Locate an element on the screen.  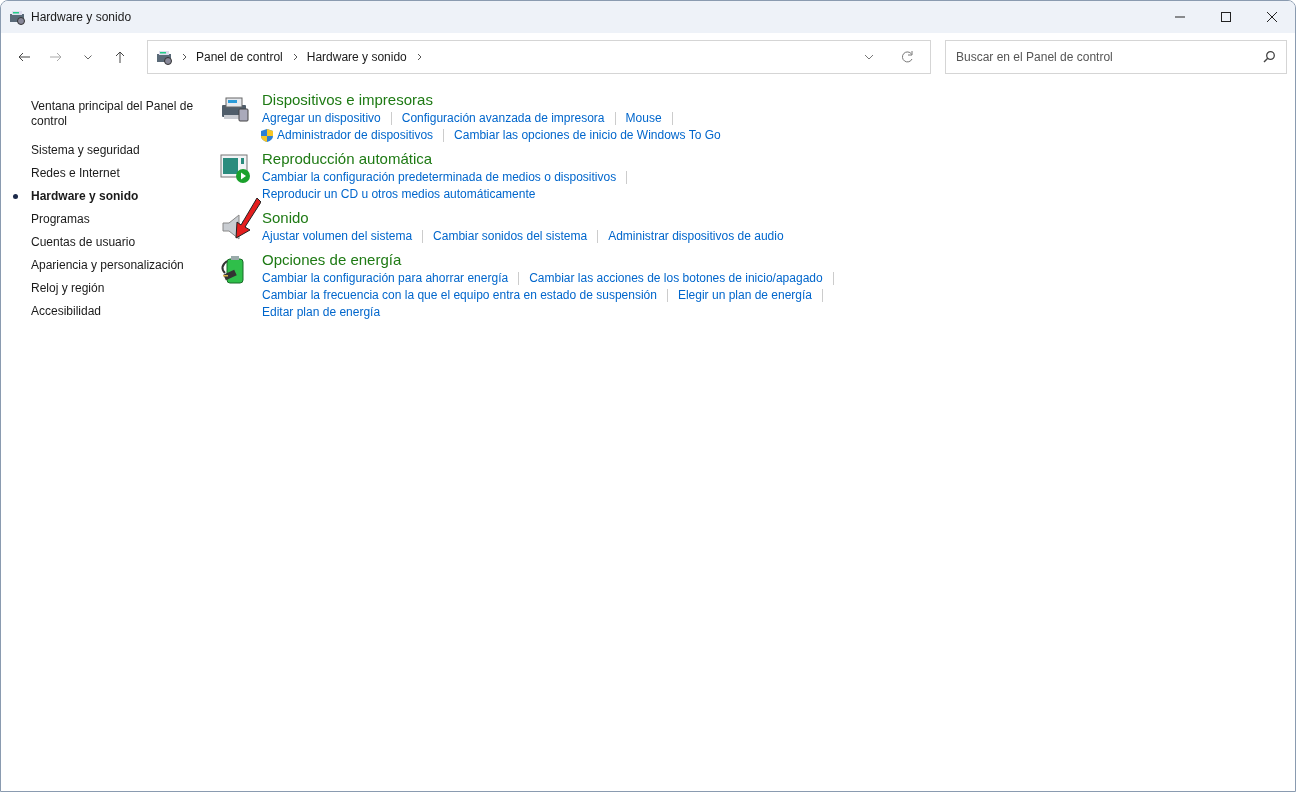
task-link: Administrador de dispositivos is located at coordinates (355, 135).